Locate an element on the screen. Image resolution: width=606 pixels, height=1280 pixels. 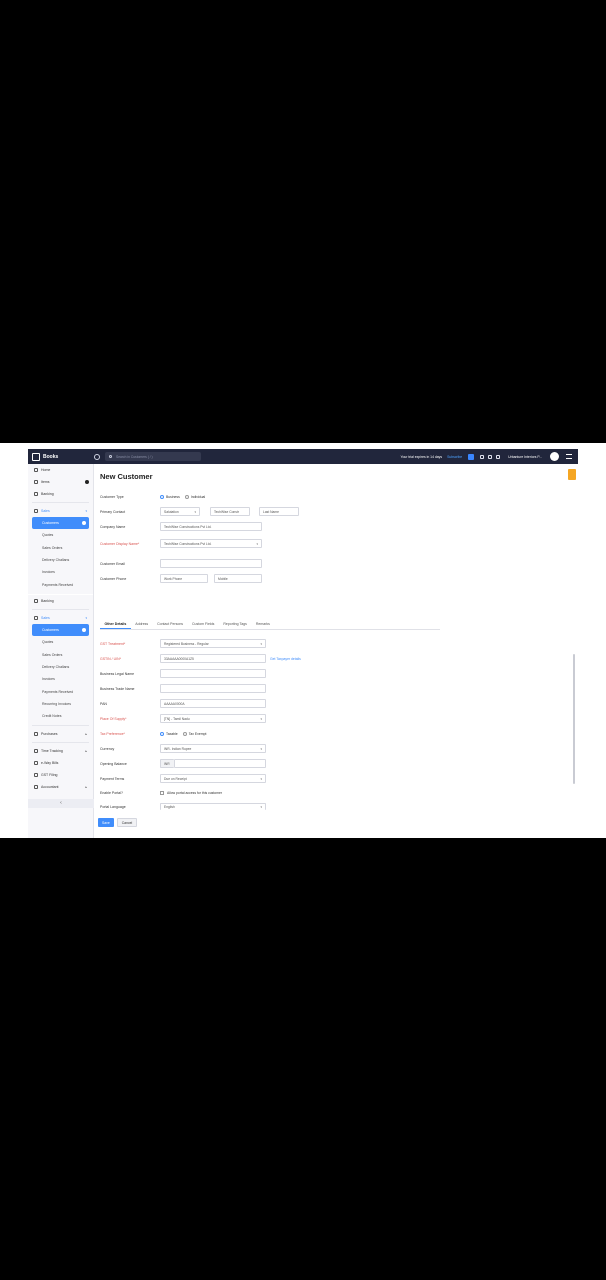
mobile-input: Mobile is located at coordinates (238, 578).